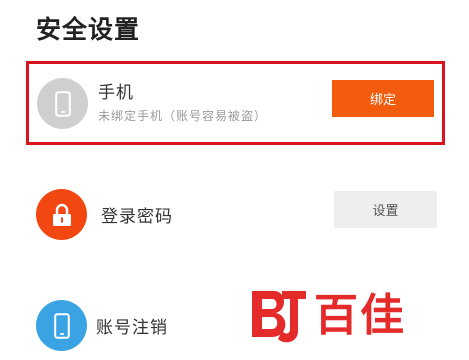 This screenshot has width=469, height=360. What do you see at coordinates (385, 209) in the screenshot?
I see `set-password-button: 设置` at bounding box center [385, 209].